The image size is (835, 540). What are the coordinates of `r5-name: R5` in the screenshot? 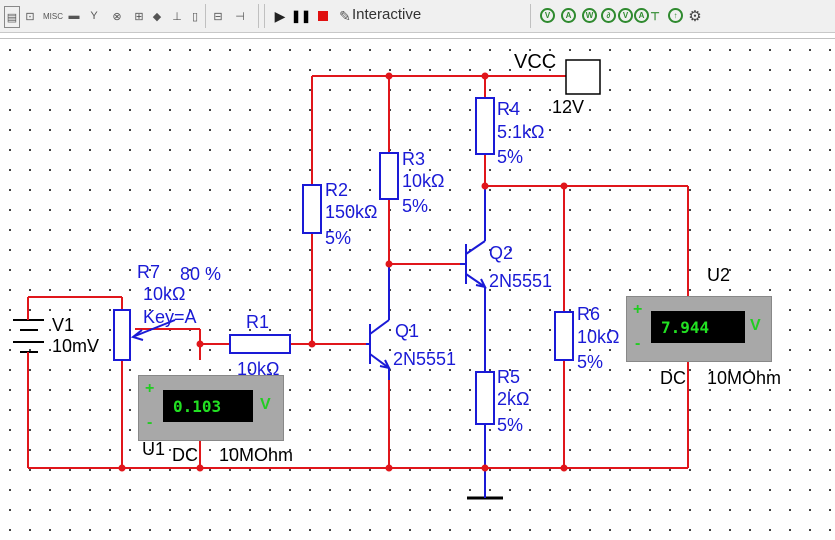 It's located at (509, 377).